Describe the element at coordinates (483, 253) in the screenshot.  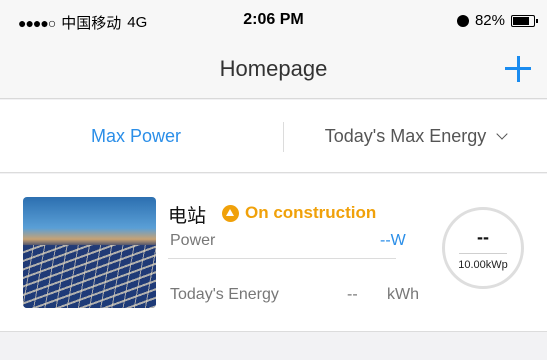
I see `gauge-divider` at that location.